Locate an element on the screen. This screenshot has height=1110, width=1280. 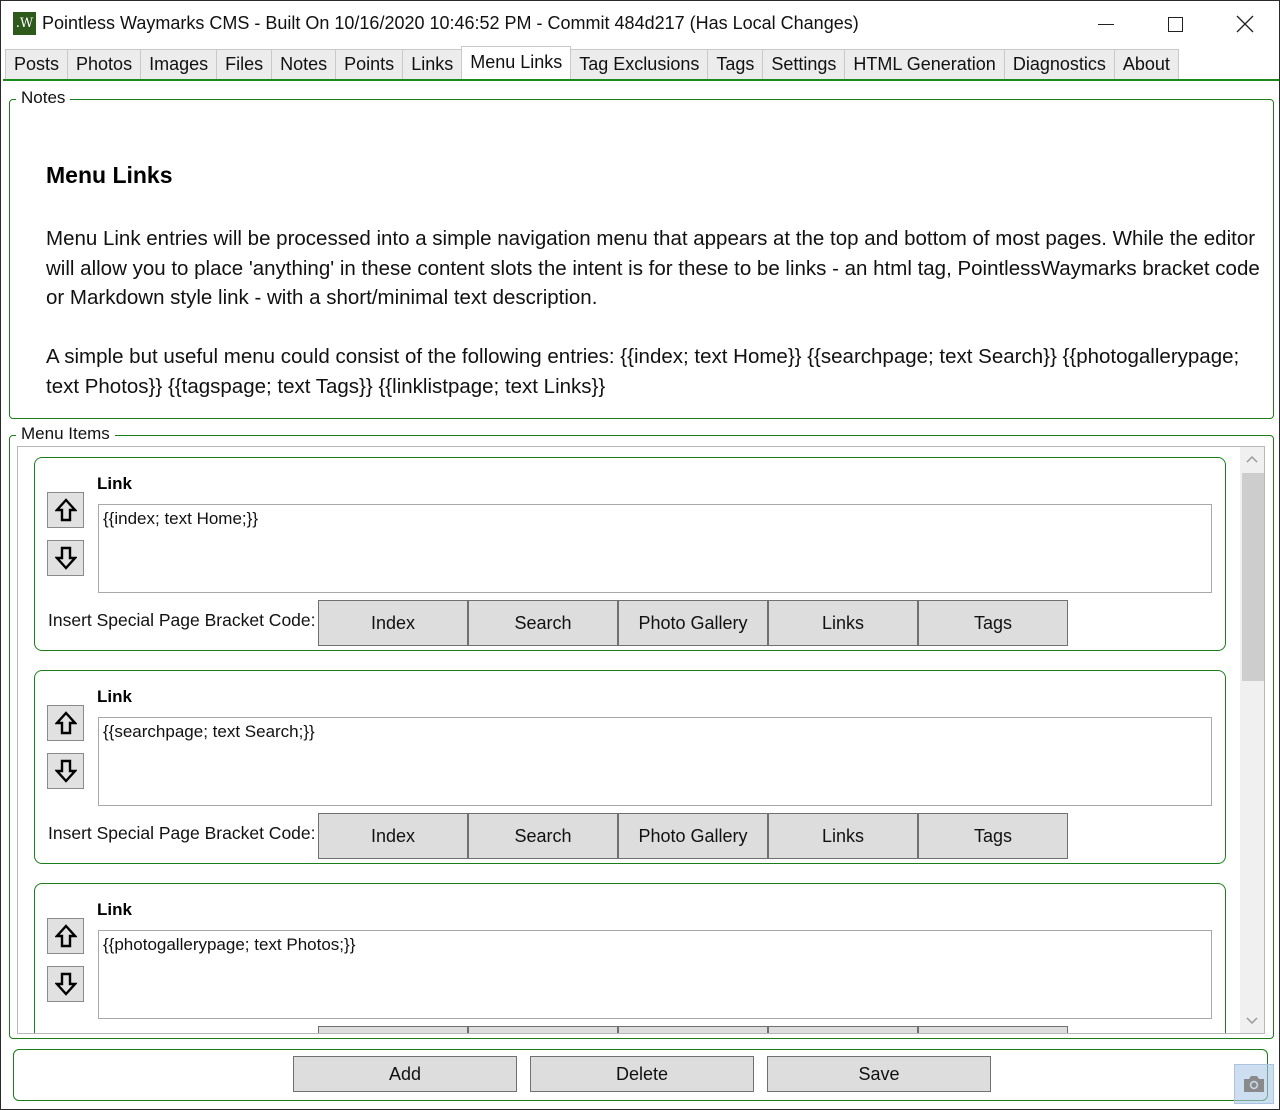
tab-tags: Tags is located at coordinates (735, 64).